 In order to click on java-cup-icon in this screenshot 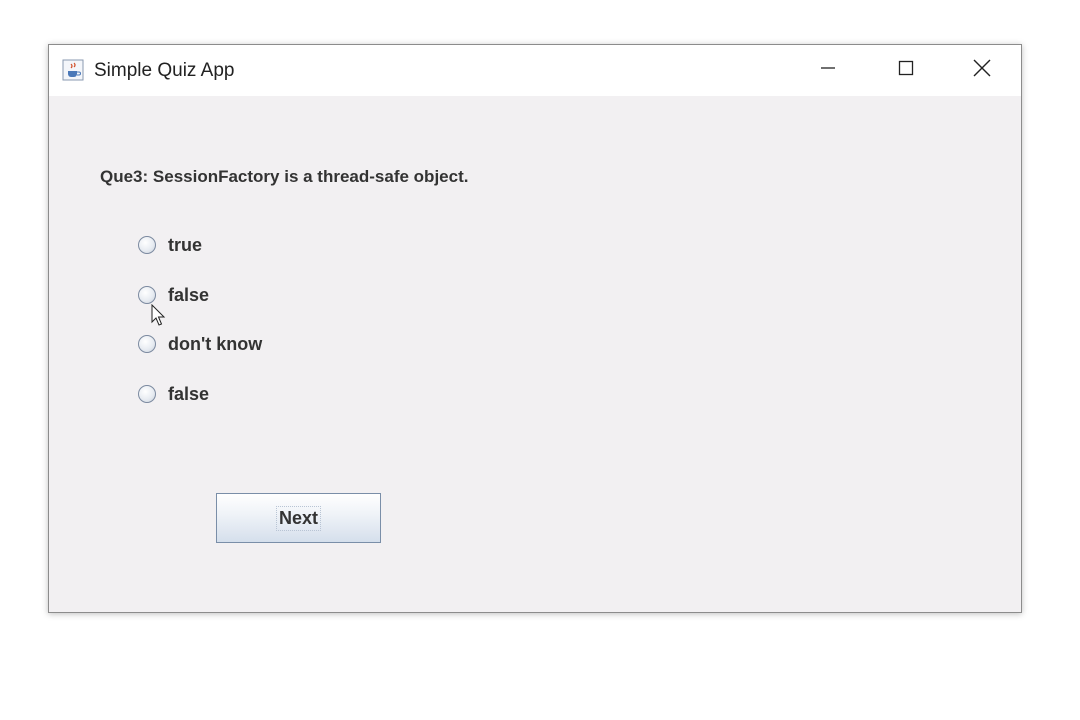, I will do `click(73, 70)`.